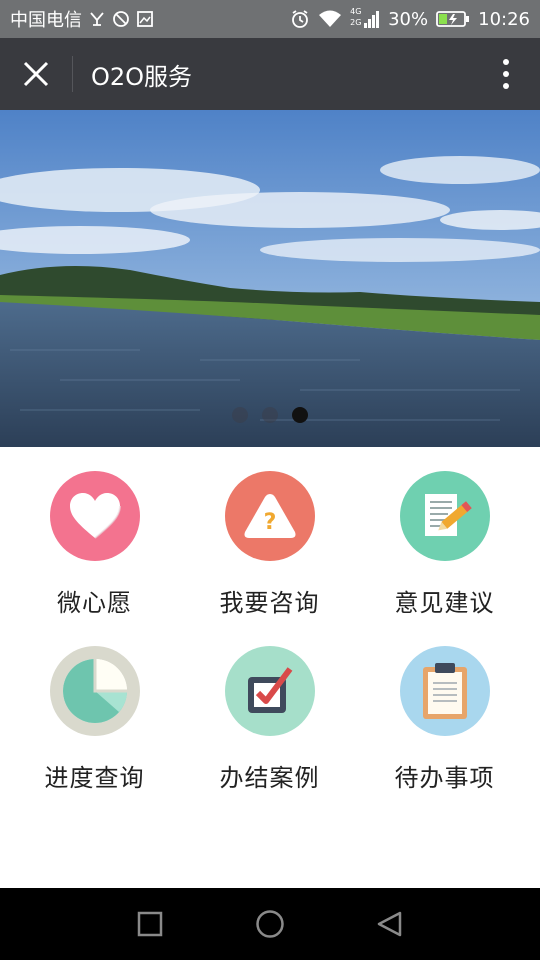 This screenshot has width=540, height=960. What do you see at coordinates (365, 18) in the screenshot?
I see `signal-icon: 4G 2G` at bounding box center [365, 18].